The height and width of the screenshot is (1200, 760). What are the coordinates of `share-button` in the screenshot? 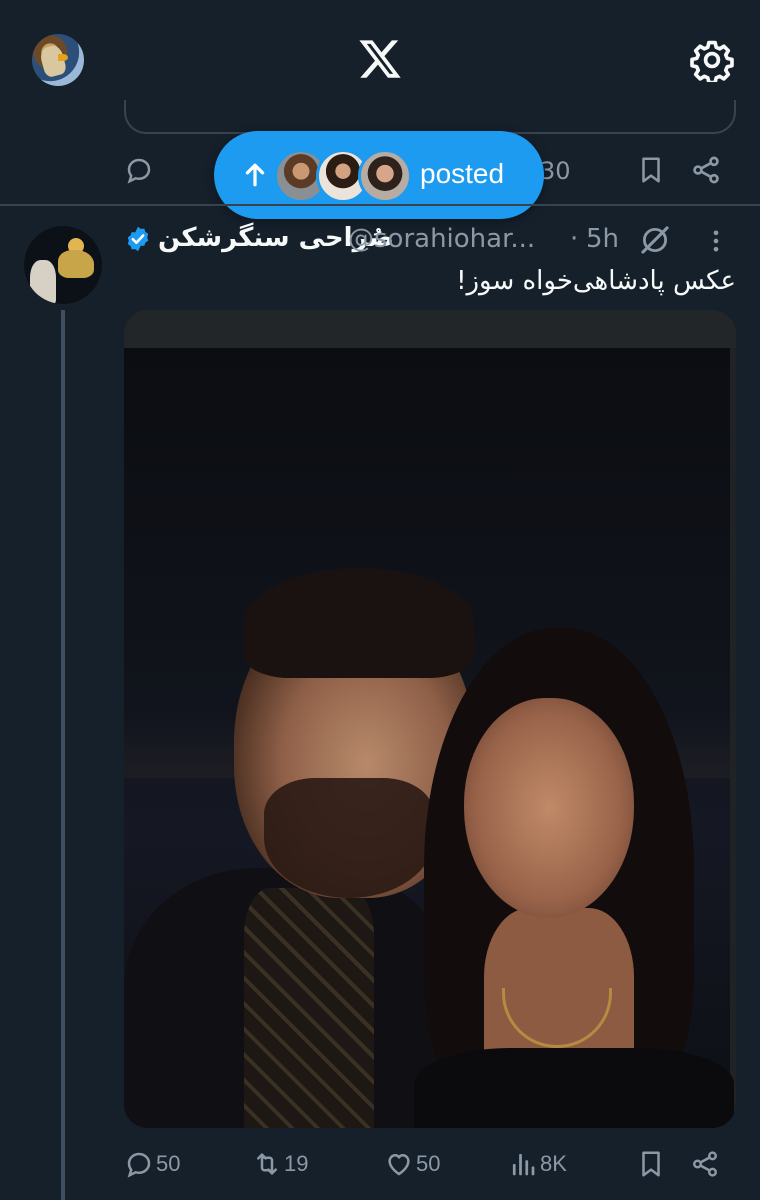 It's located at (706, 1164).